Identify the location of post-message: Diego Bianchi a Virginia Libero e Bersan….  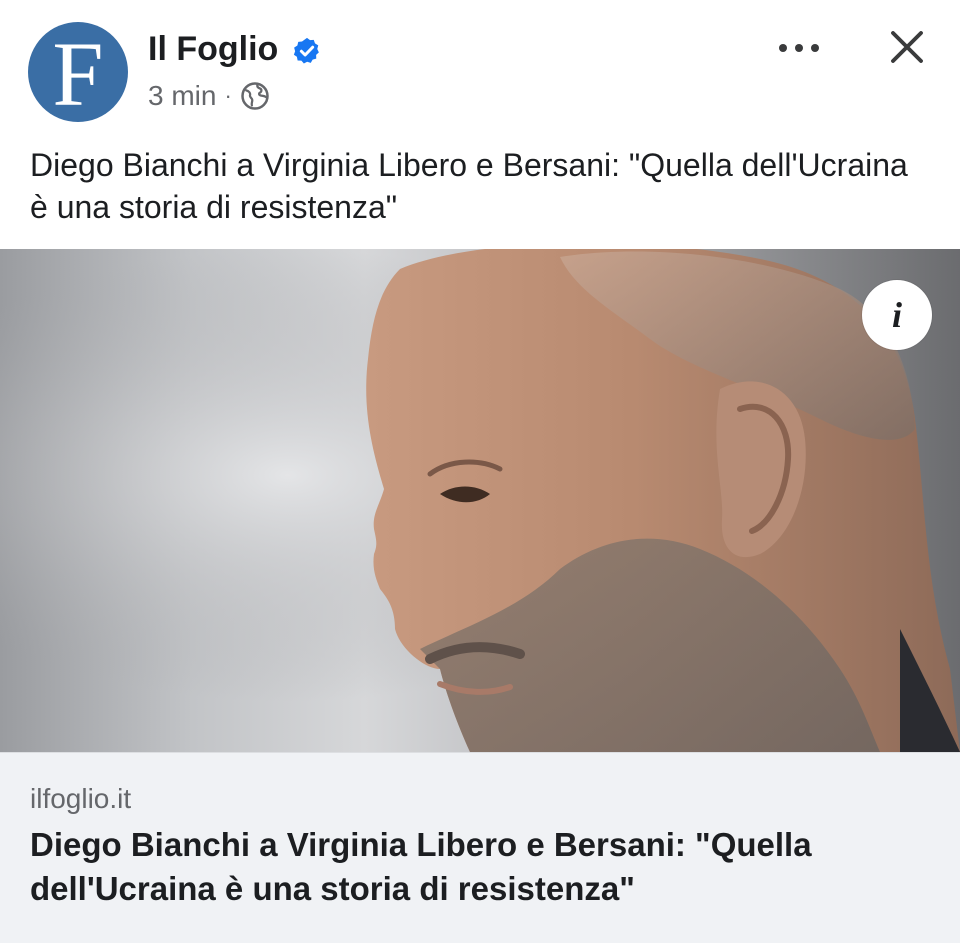
(469, 186).